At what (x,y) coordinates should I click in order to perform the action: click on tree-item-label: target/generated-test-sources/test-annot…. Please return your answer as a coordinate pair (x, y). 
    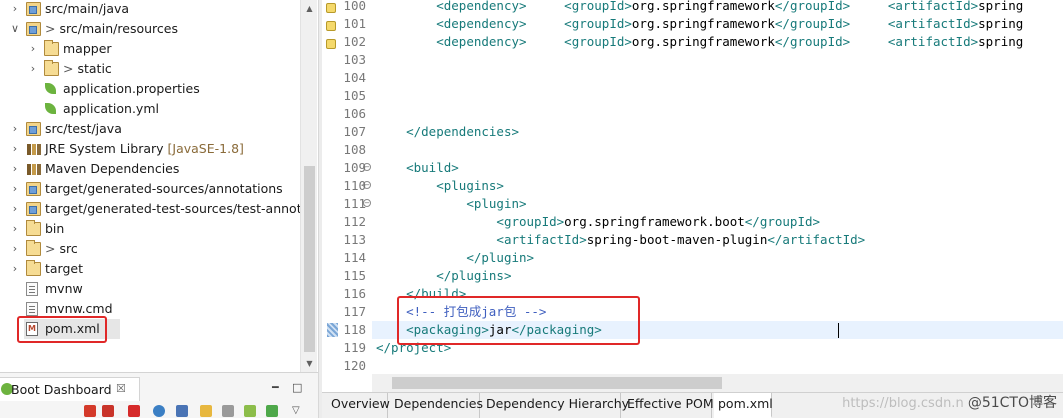
    Looking at the image, I should click on (181, 209).